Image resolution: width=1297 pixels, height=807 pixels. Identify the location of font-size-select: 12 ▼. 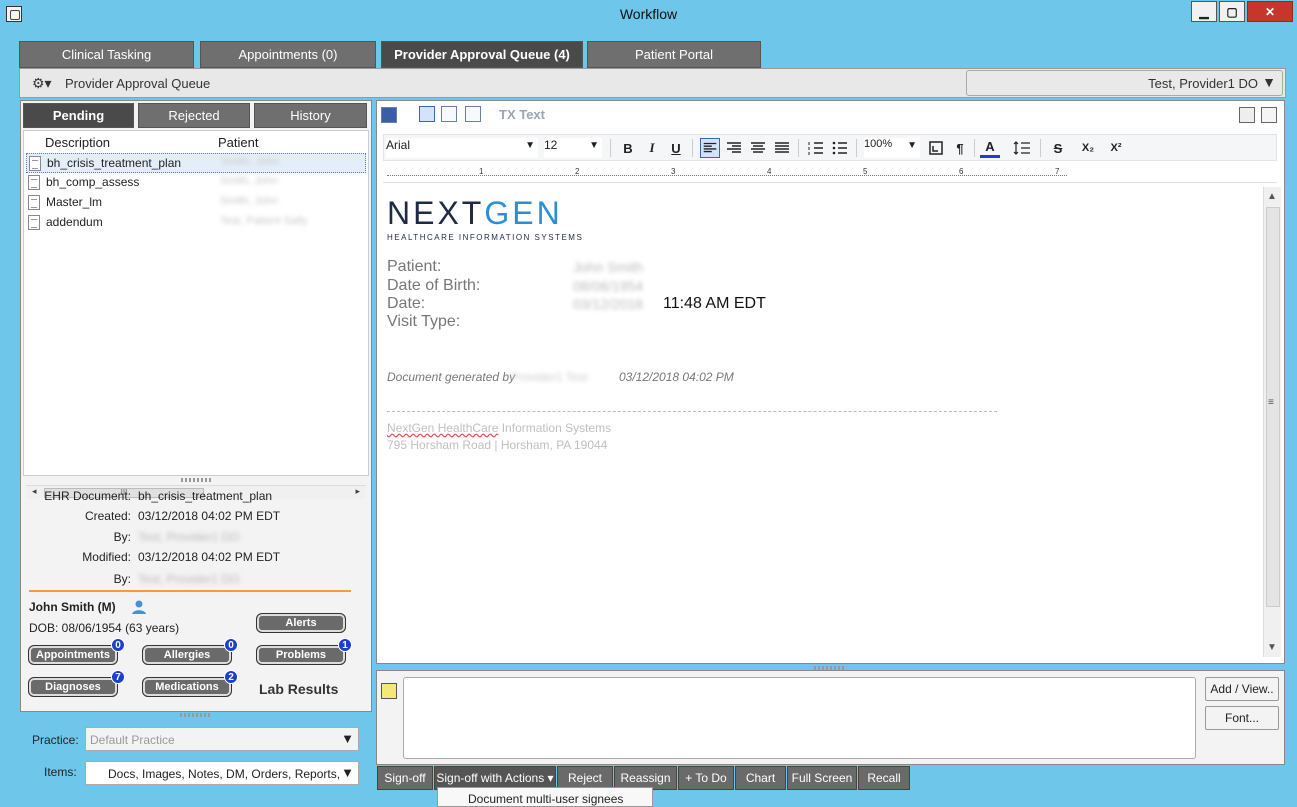
(573, 148).